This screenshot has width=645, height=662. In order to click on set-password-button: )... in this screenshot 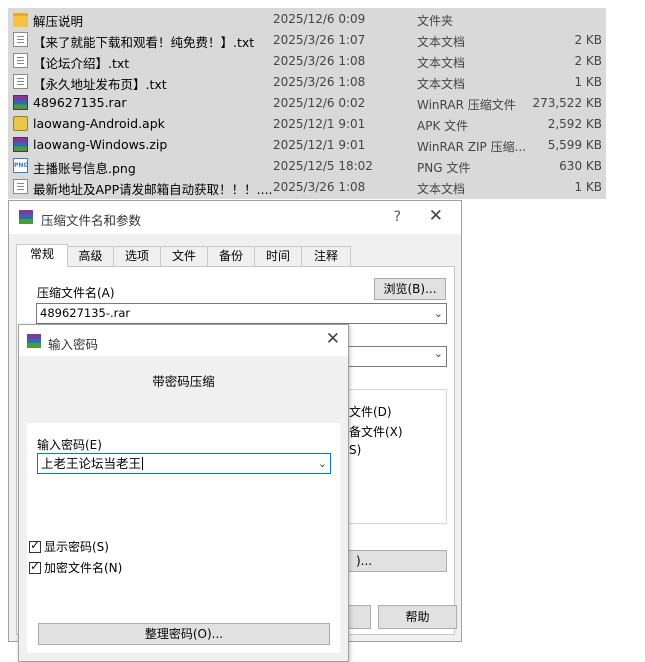, I will do `click(397, 561)`.